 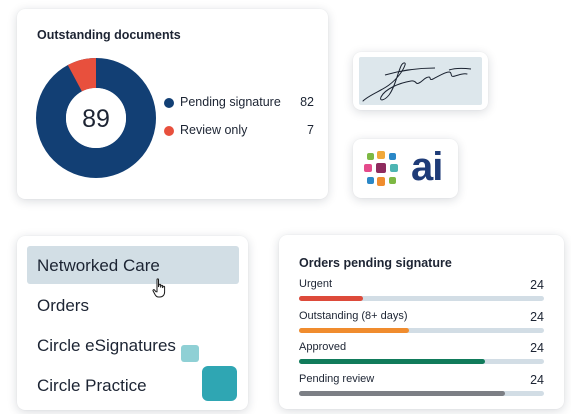 What do you see at coordinates (421, 293) in the screenshot?
I see `order-row-urgent: Urgent 24` at bounding box center [421, 293].